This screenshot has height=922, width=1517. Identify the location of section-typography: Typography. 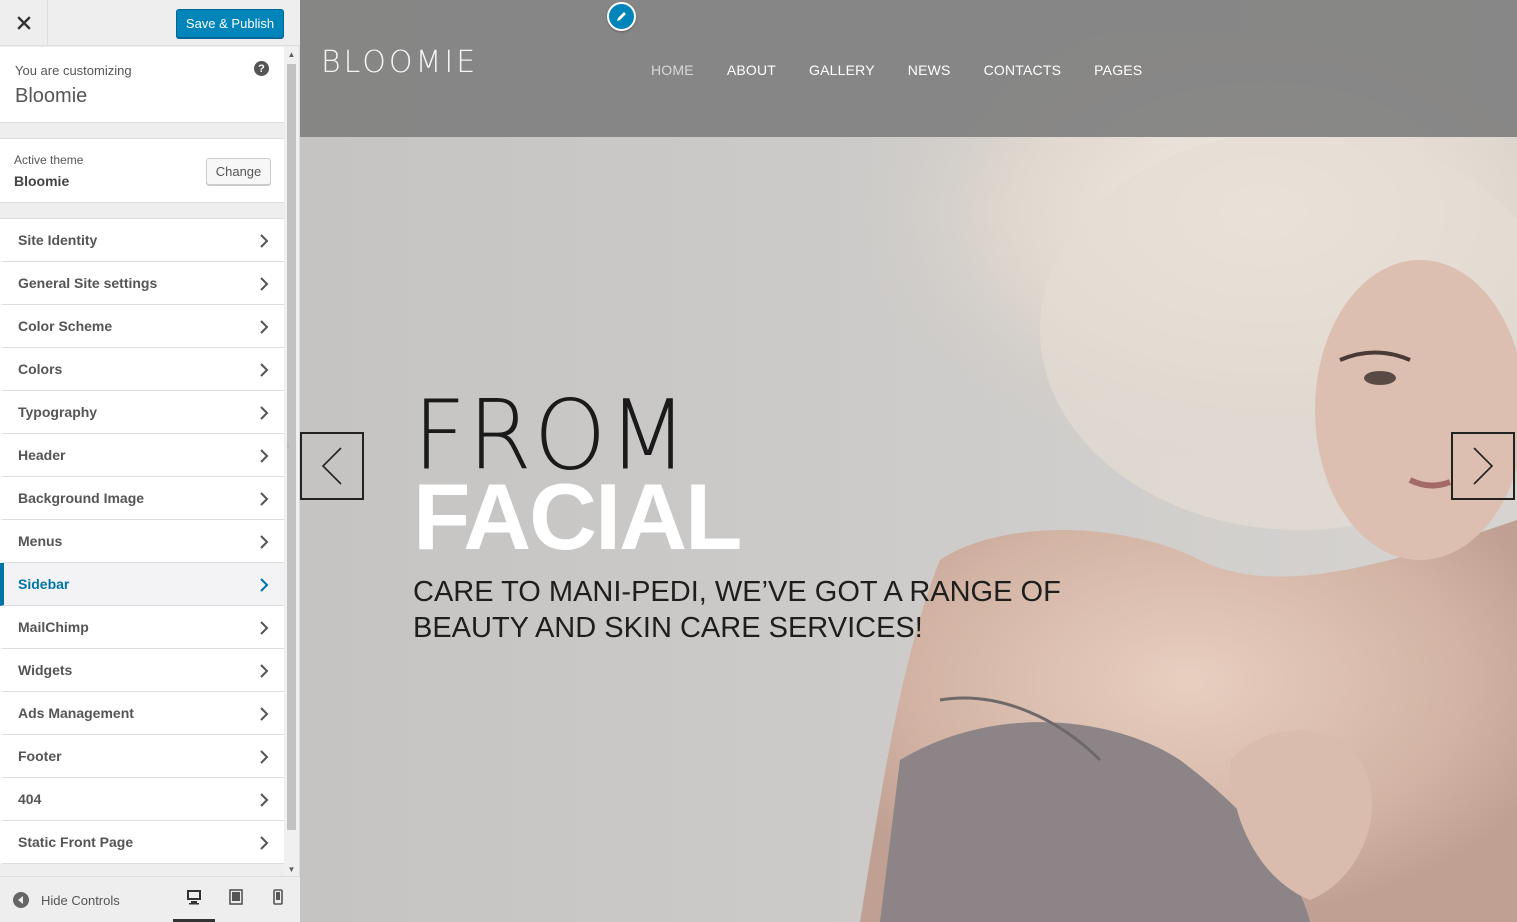
(142, 412).